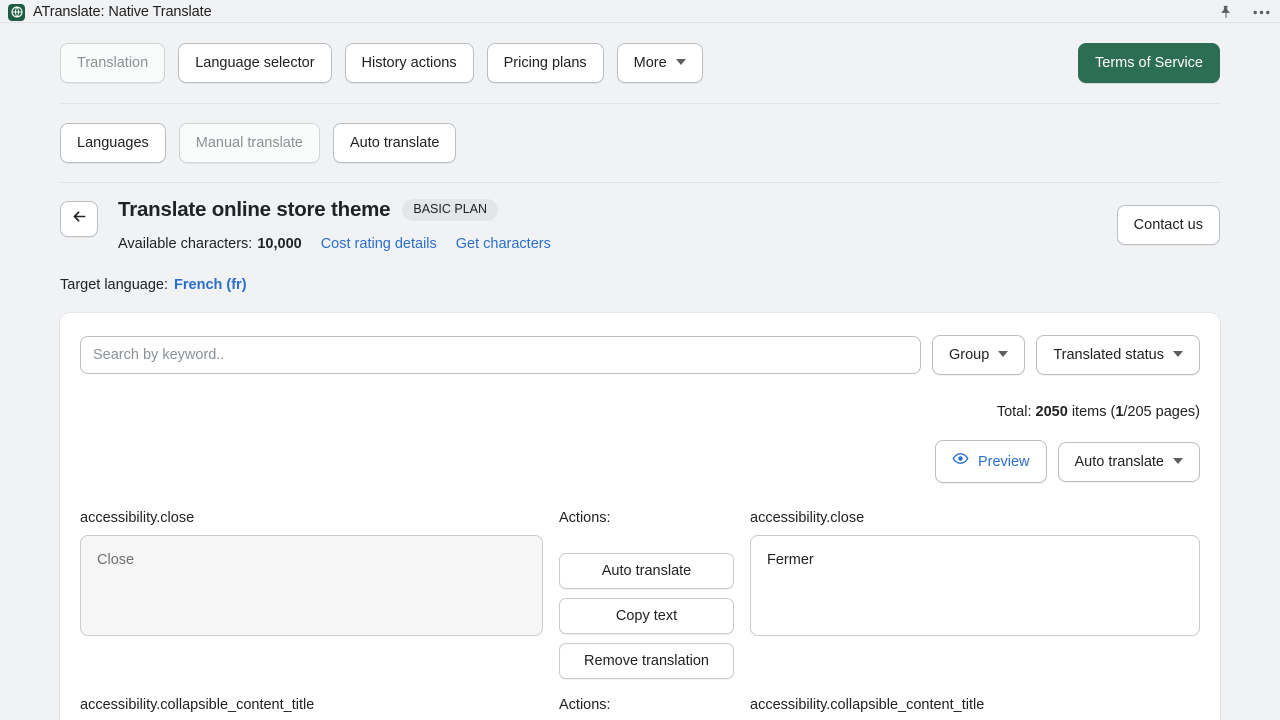 This screenshot has width=1280, height=720. Describe the element at coordinates (646, 661) in the screenshot. I see `row-remove-translation-button: Remove translation` at that location.